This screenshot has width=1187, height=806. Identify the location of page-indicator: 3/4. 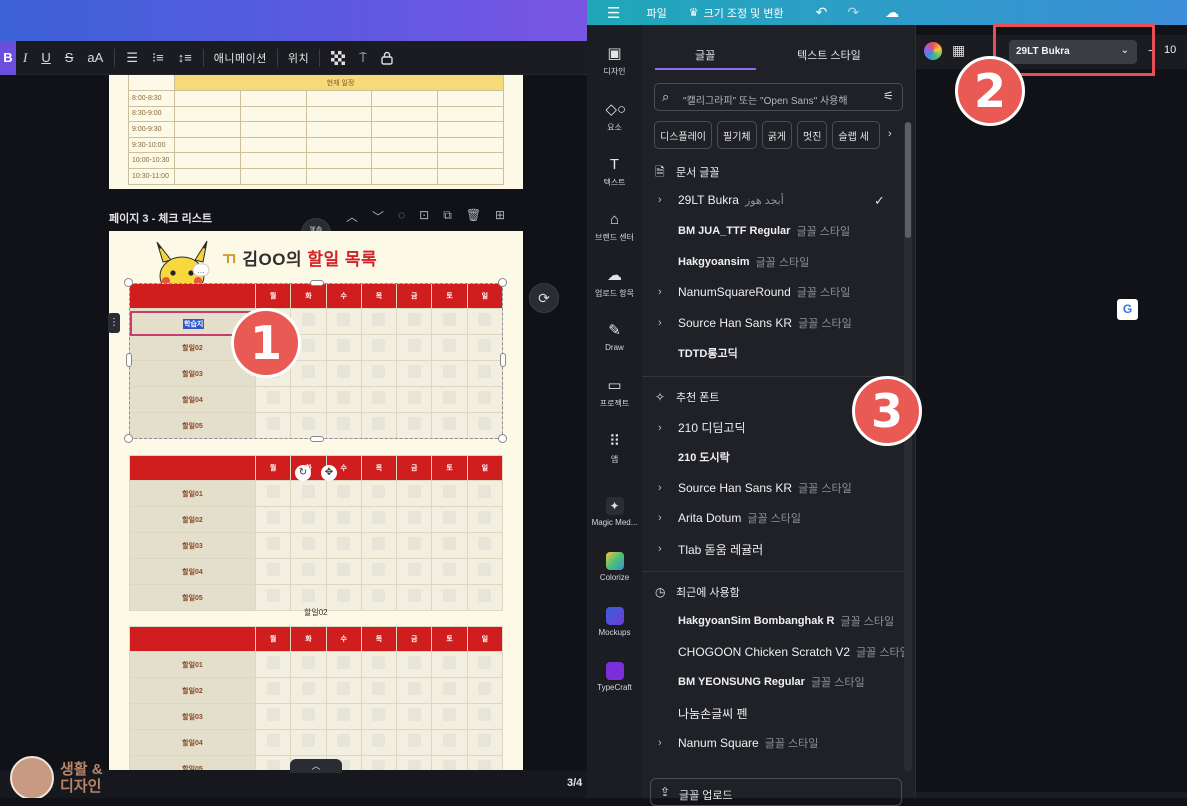
(574, 783).